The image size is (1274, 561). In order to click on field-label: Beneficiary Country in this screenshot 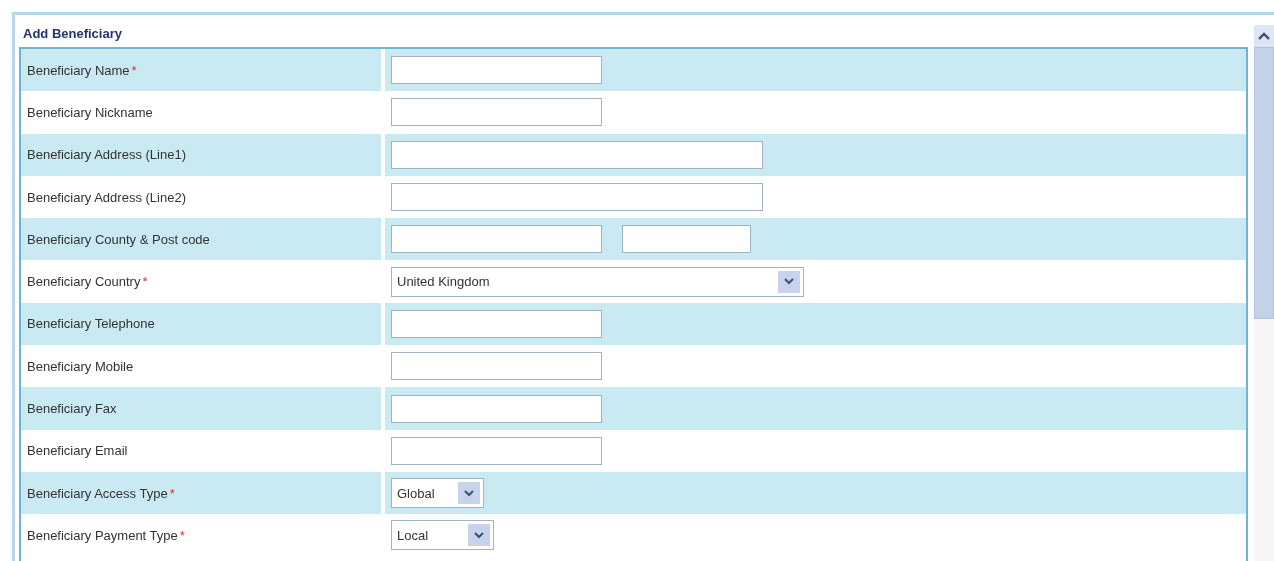, I will do `click(84, 282)`.